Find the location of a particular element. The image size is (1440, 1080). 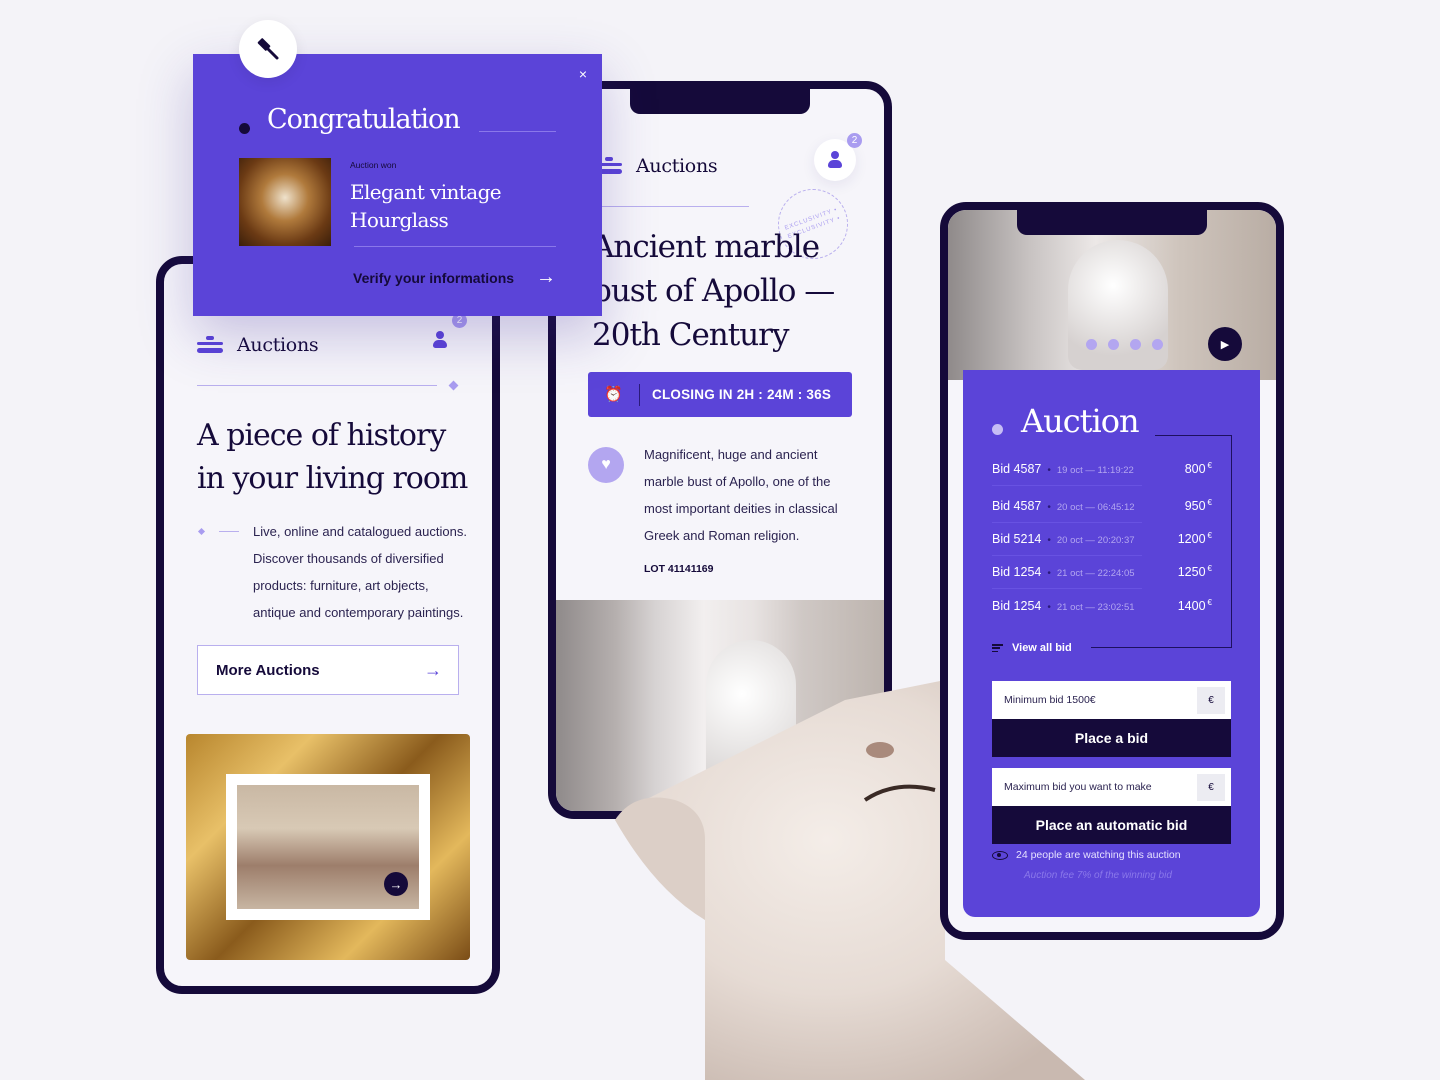

intro-line: products: furniture, art objects, is located at coordinates (341, 585).